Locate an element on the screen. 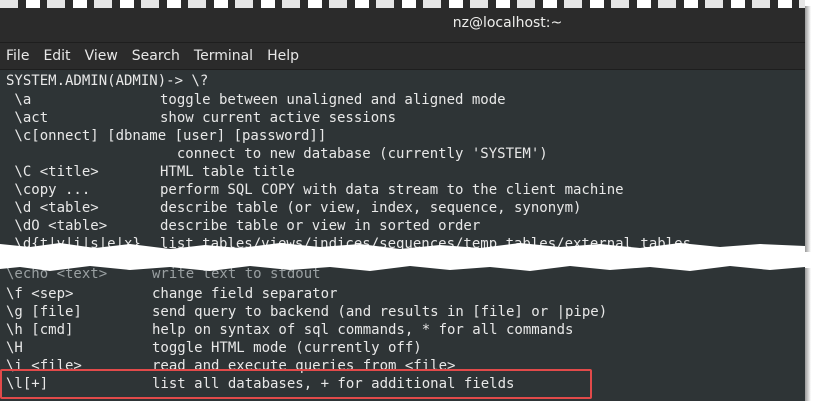  command-name: \a is located at coordinates (19, 100).